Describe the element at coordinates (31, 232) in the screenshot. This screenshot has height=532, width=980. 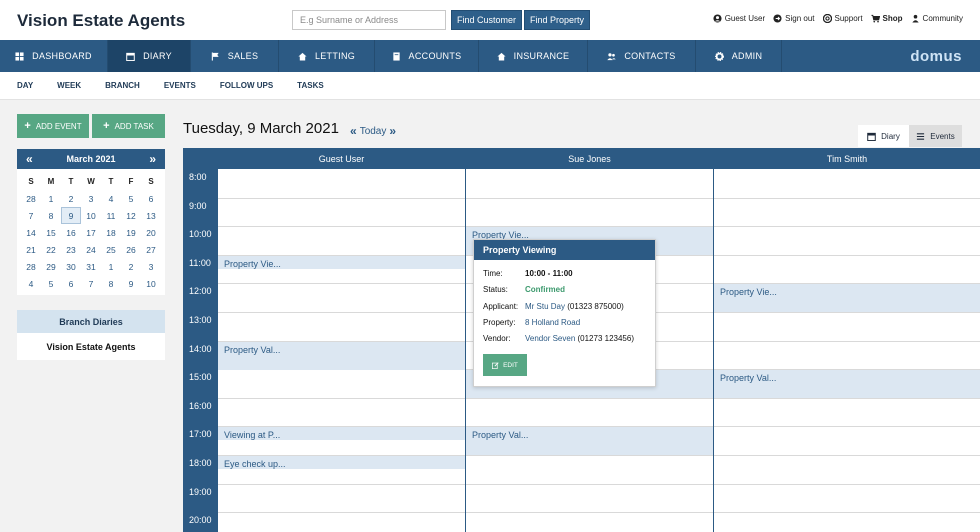
I see `calendar-day: 14` at that location.